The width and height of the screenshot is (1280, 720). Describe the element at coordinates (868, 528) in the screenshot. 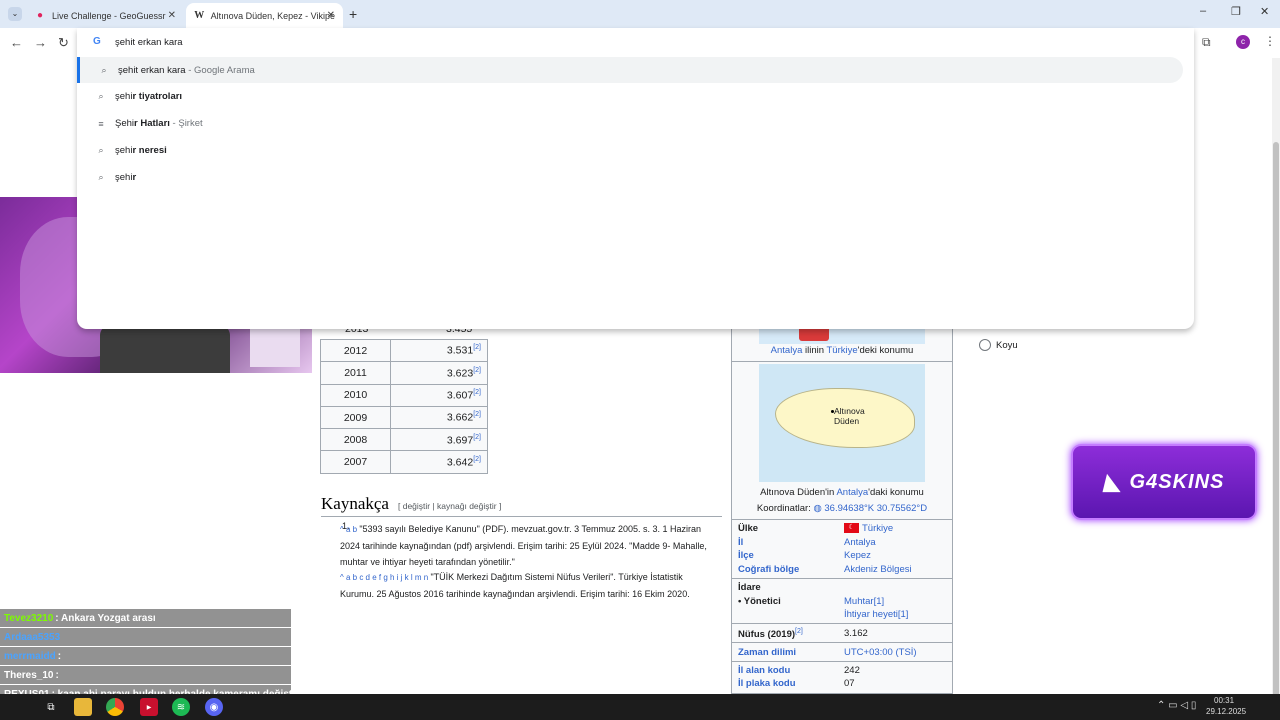

I see `infobox-value-ulke: ☾ Türkiye` at that location.